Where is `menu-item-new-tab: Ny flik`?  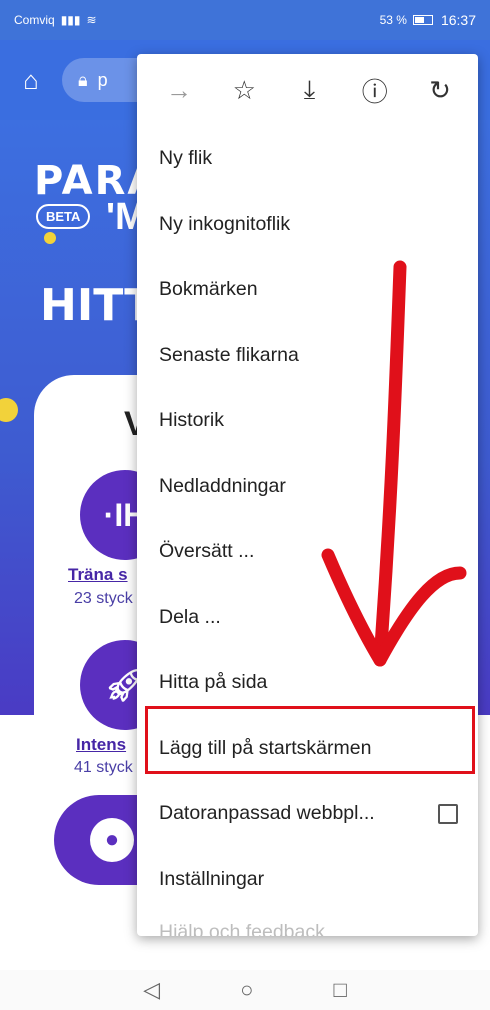
menu-item-new-tab: Ny flik is located at coordinates (307, 159).